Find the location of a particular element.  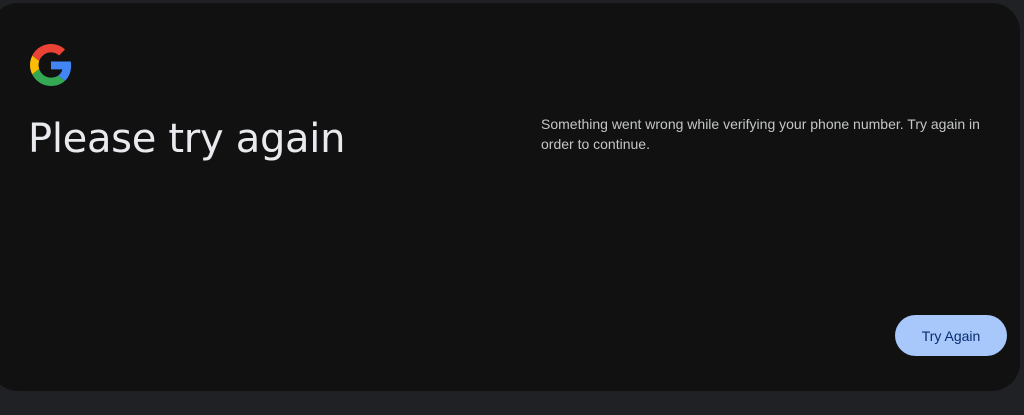

page-title: Please try again is located at coordinates (187, 139).